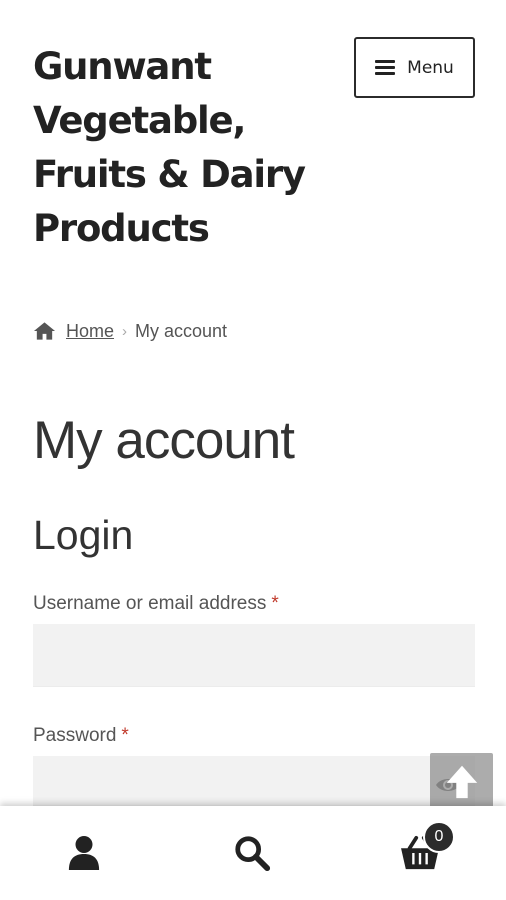 The image size is (506, 900). Describe the element at coordinates (90, 331) in the screenshot. I see `breadcrumb-home-link: Home` at that location.